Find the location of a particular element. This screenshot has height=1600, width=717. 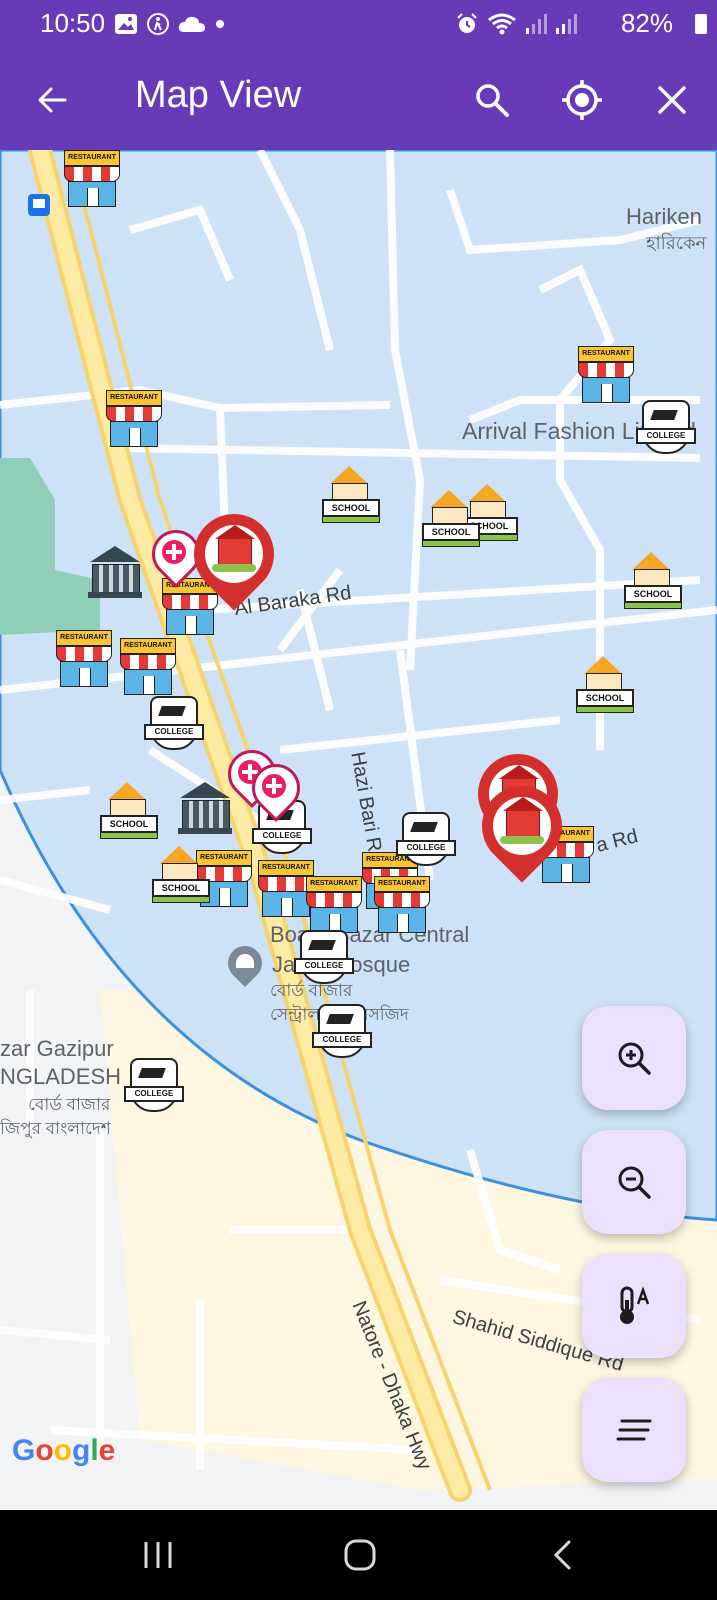

search-button is located at coordinates (492, 100).